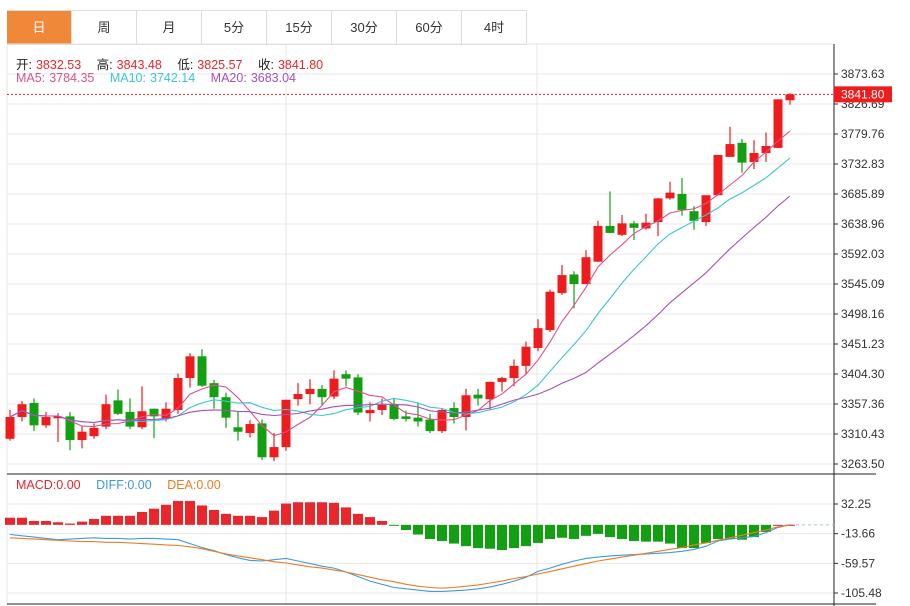 The image size is (910, 606). I want to click on open-label: 开:, so click(24, 65).